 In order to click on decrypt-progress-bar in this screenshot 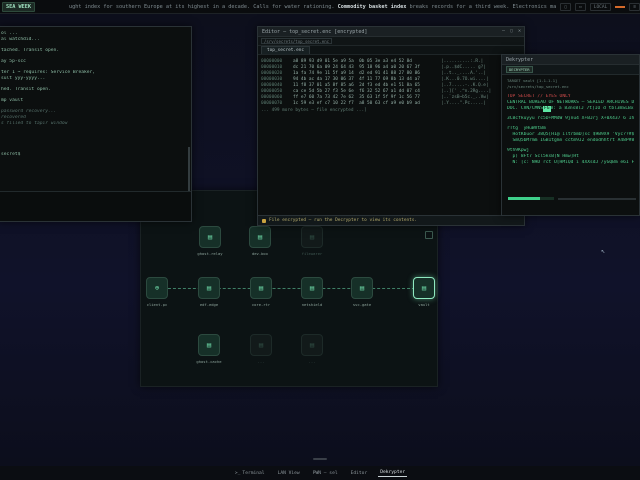, I will do `click(531, 198)`.